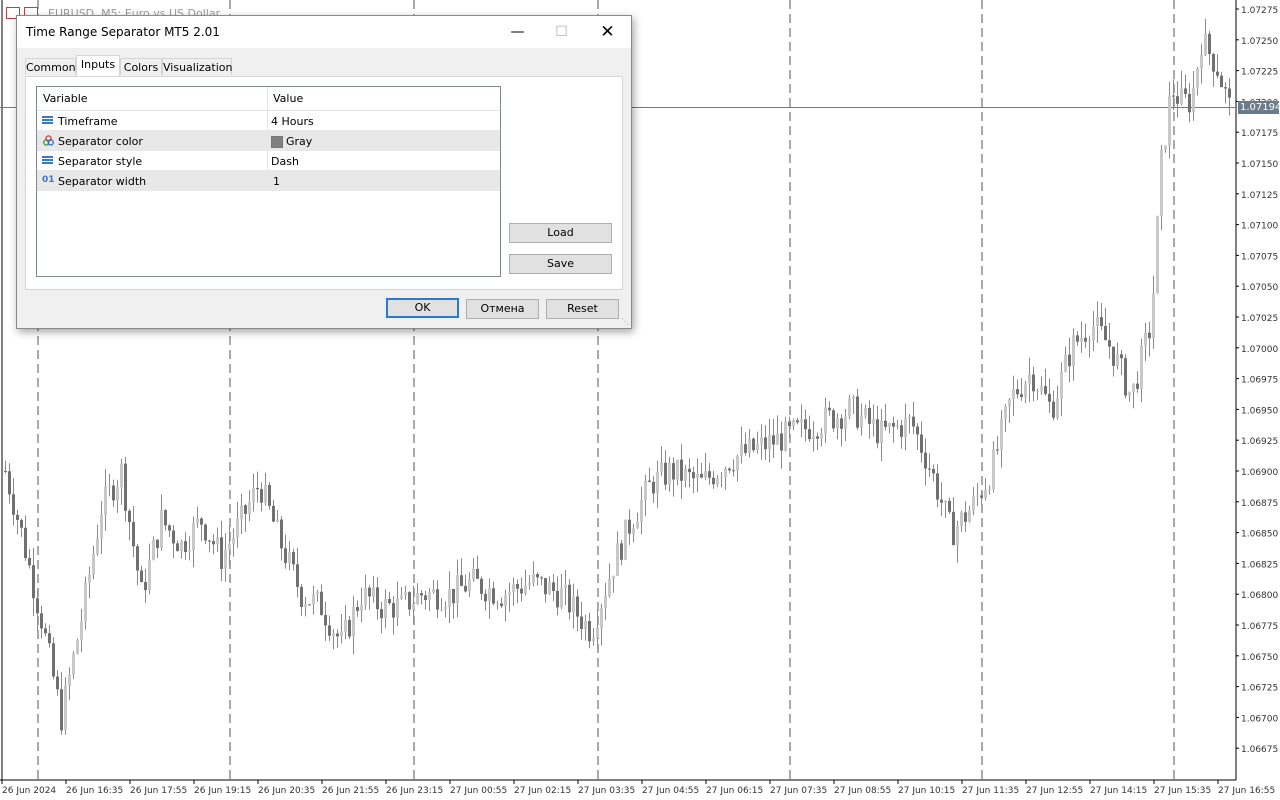 The image size is (1280, 800). I want to click on price-tick-label: 1.06900, so click(1259, 473).